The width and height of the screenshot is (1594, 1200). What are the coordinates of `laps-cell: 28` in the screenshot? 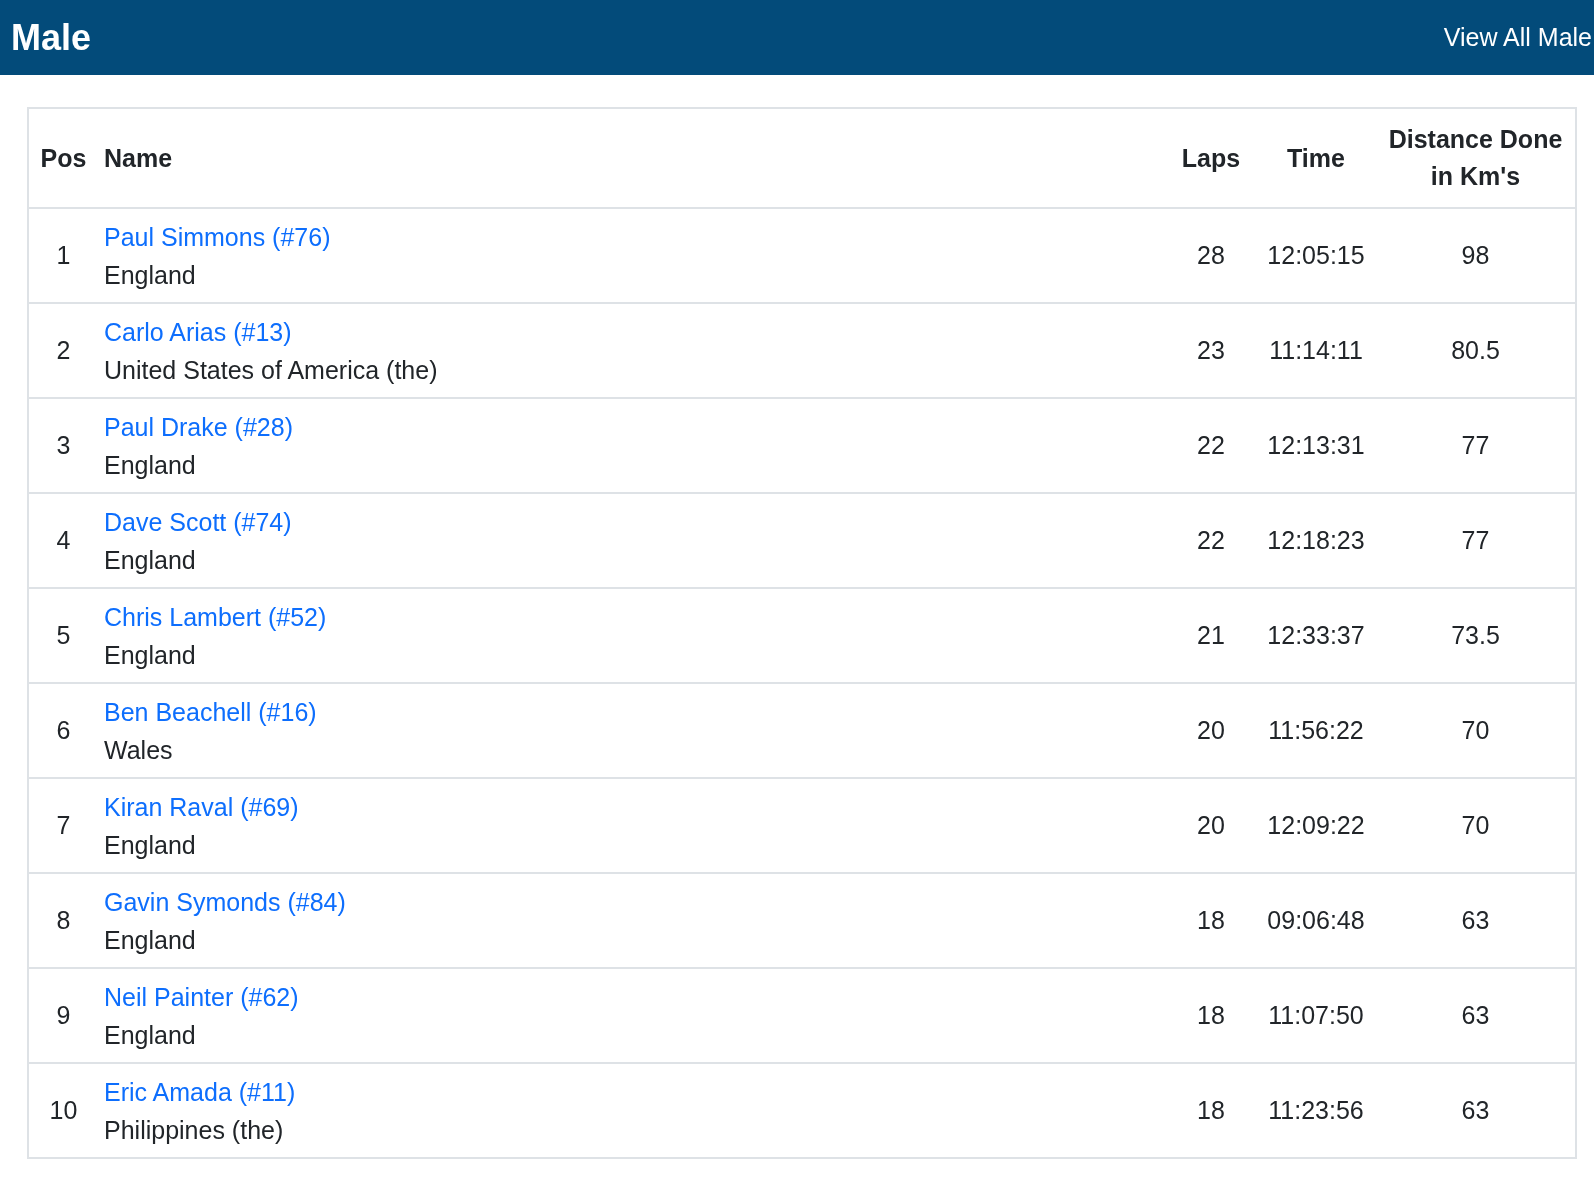 It's located at (1211, 255).